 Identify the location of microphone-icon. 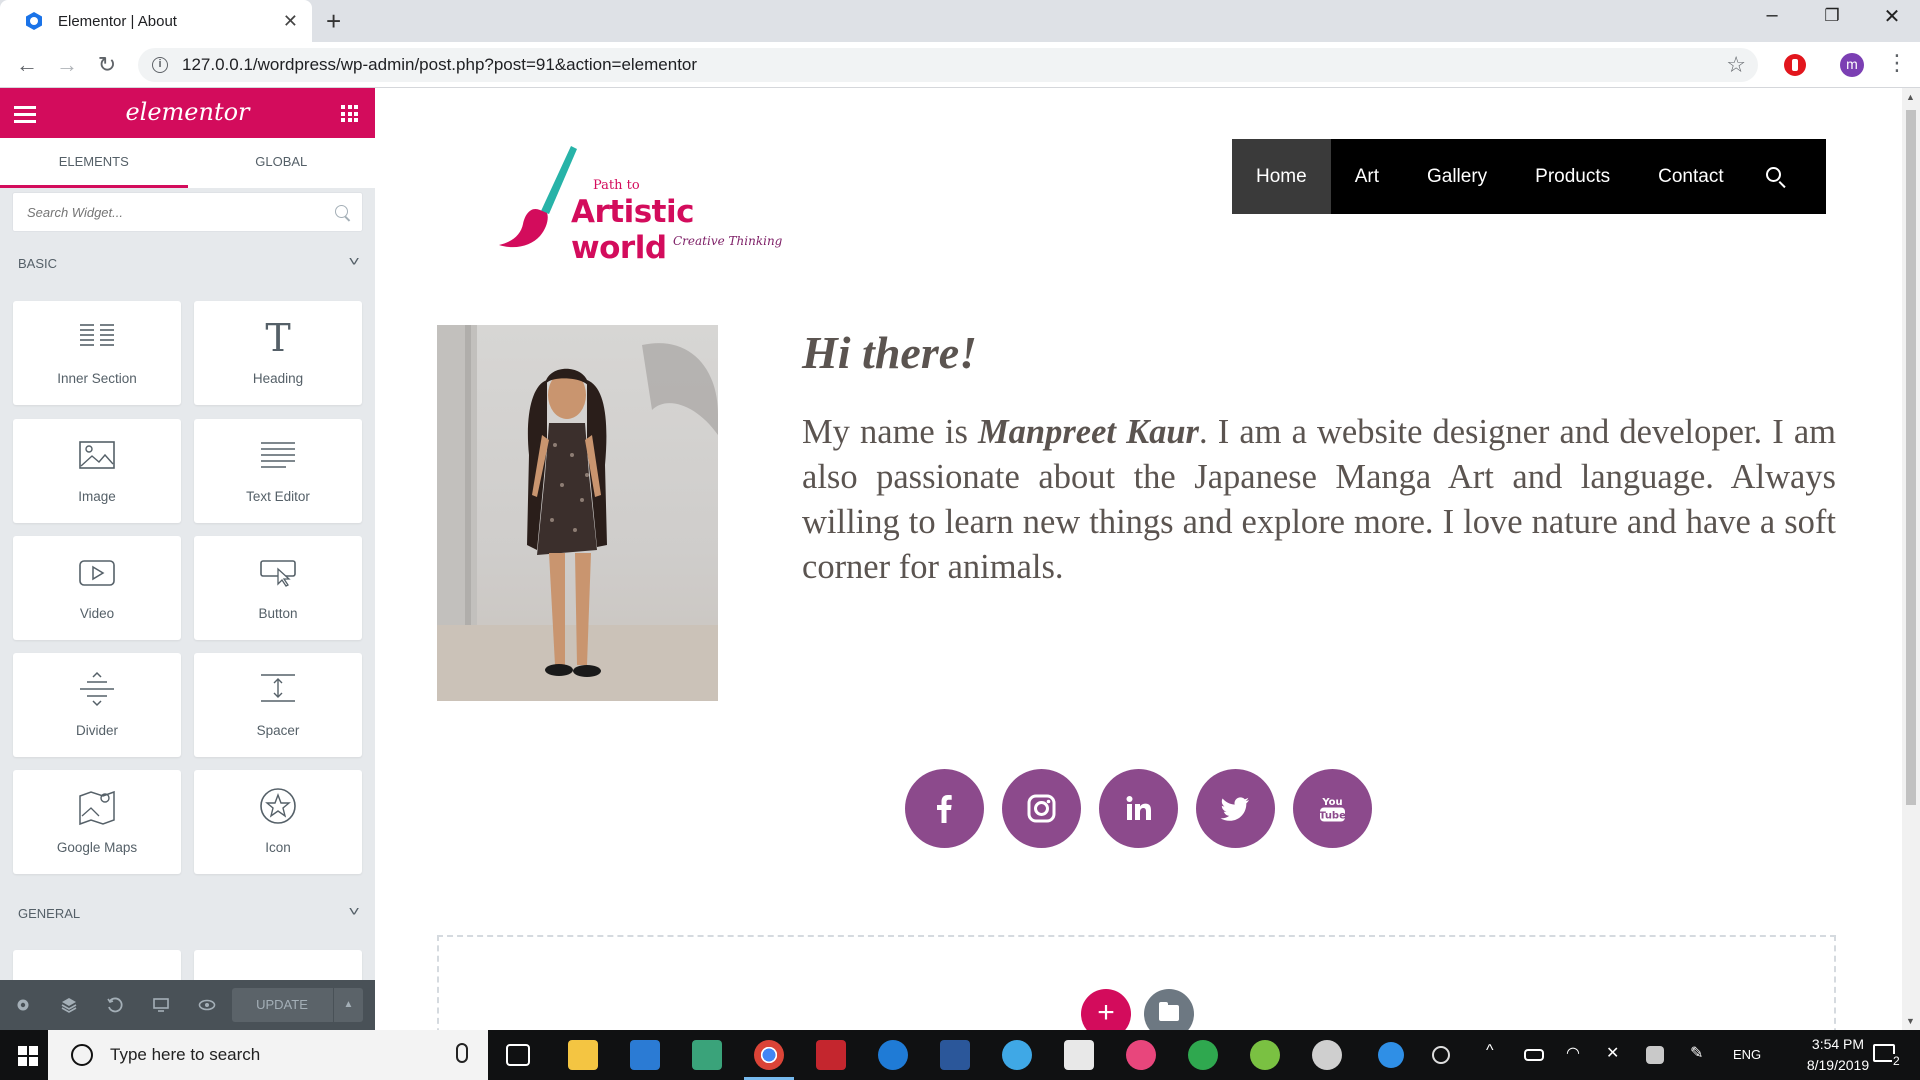
(462, 1053).